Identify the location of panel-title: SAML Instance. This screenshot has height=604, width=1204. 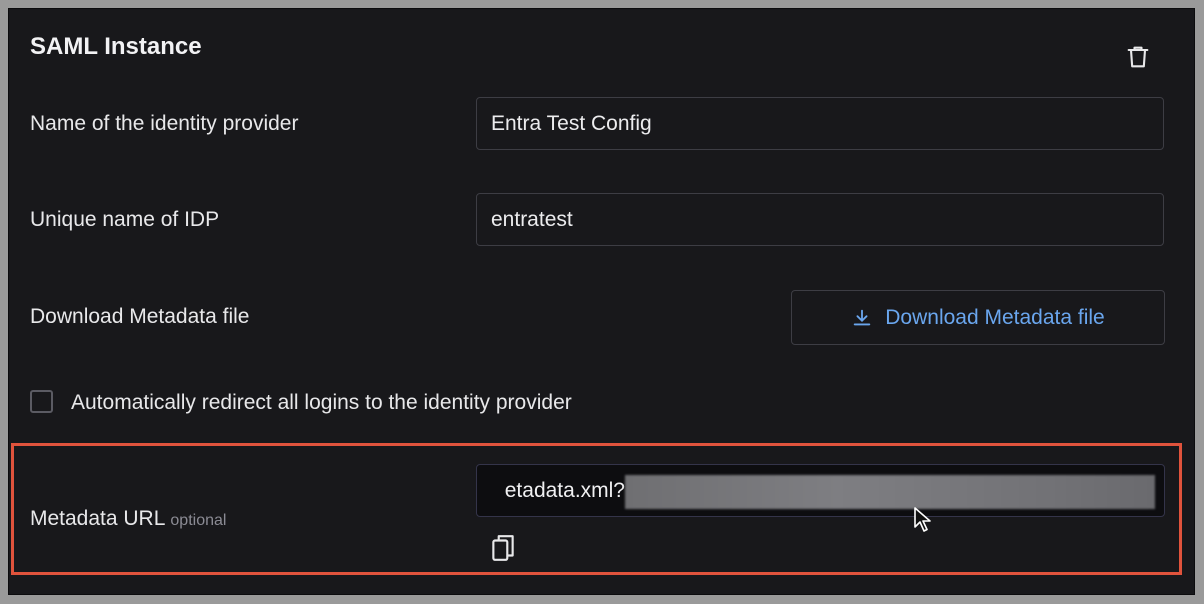
(116, 46).